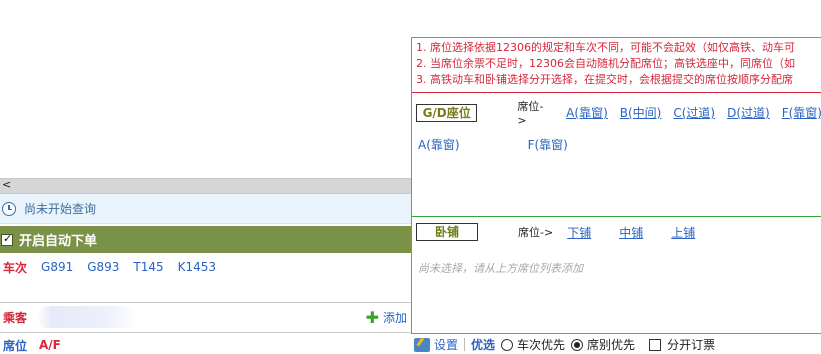 This screenshot has height=354, width=821. I want to click on passenger-label: 乘客, so click(15, 317).